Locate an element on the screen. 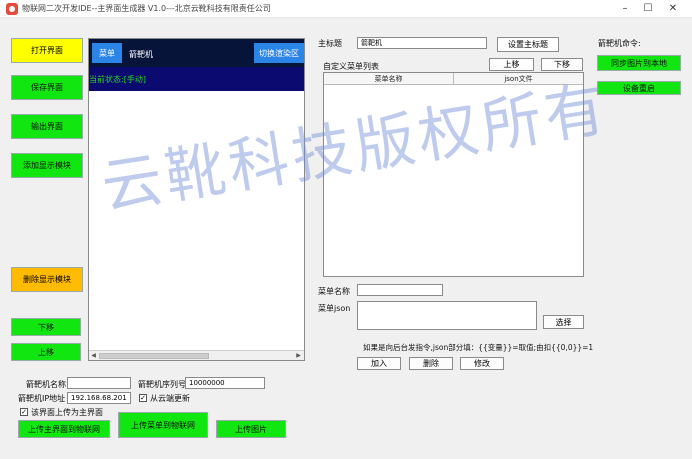 This screenshot has height=459, width=692. menu-json-label: 菜单json is located at coordinates (334, 308).